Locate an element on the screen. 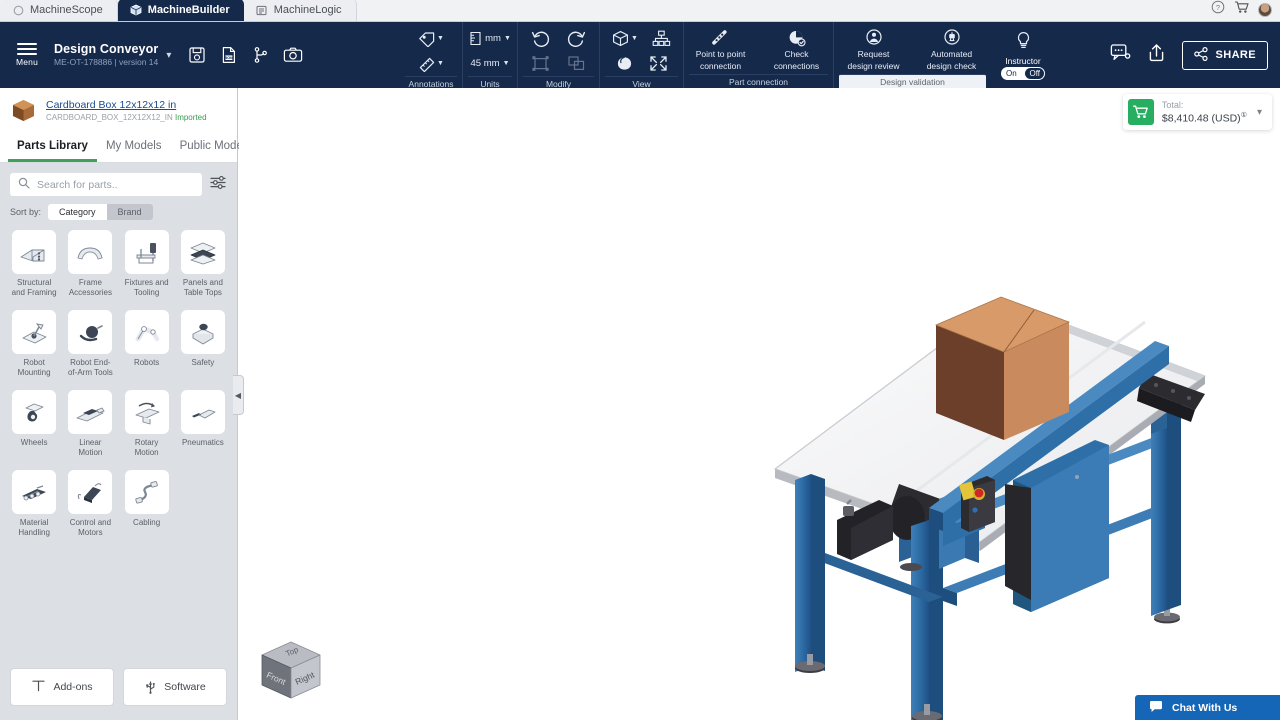 This screenshot has width=1280, height=720. category-fixtures-and-tooling: Fixtures and Tooling is located at coordinates (147, 270).